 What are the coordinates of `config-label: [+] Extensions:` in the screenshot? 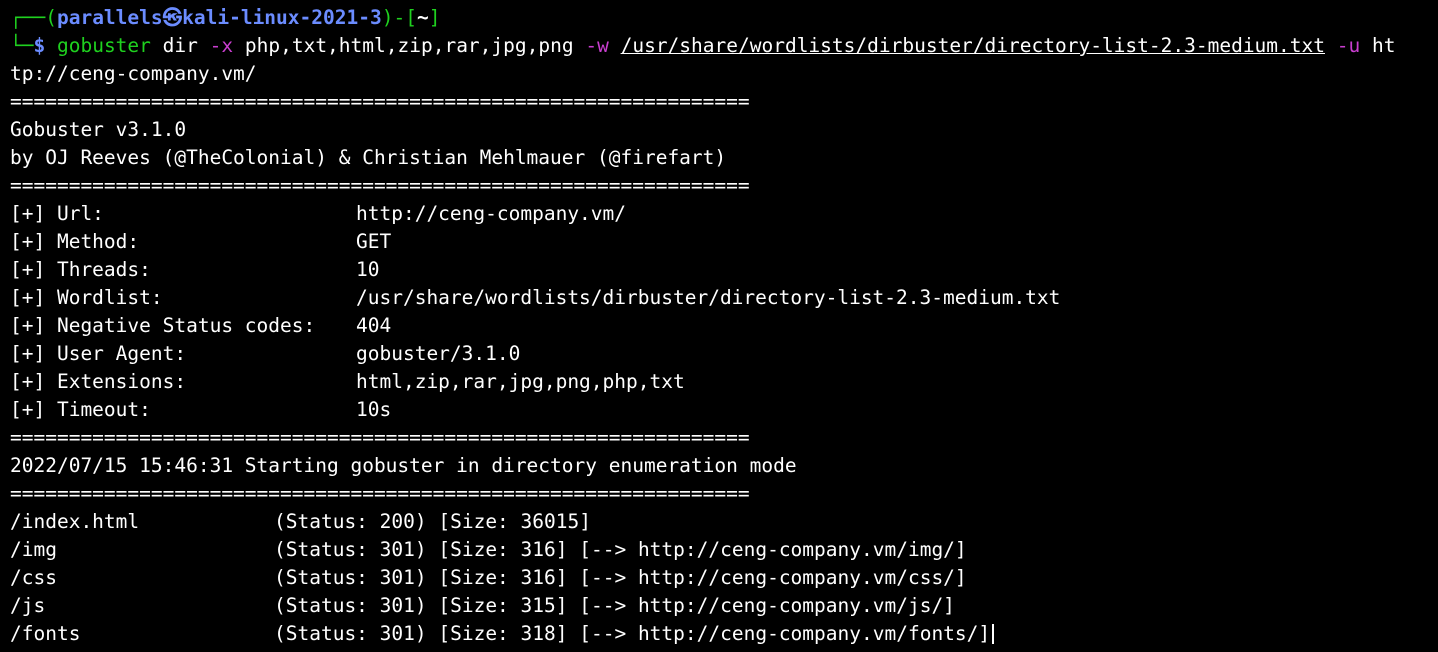 It's located at (98, 381).